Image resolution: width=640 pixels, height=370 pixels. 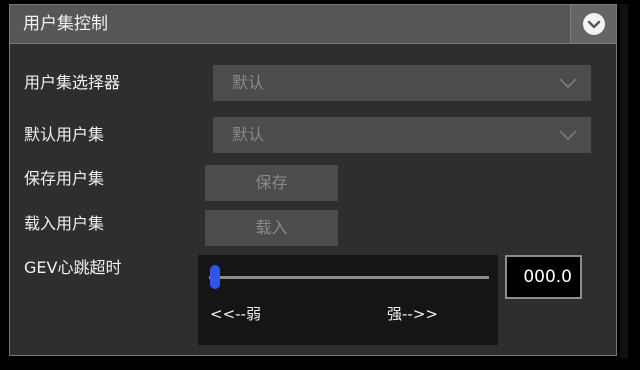 What do you see at coordinates (402, 83) in the screenshot?
I see `user-set-selector-dropdown: 默认` at bounding box center [402, 83].